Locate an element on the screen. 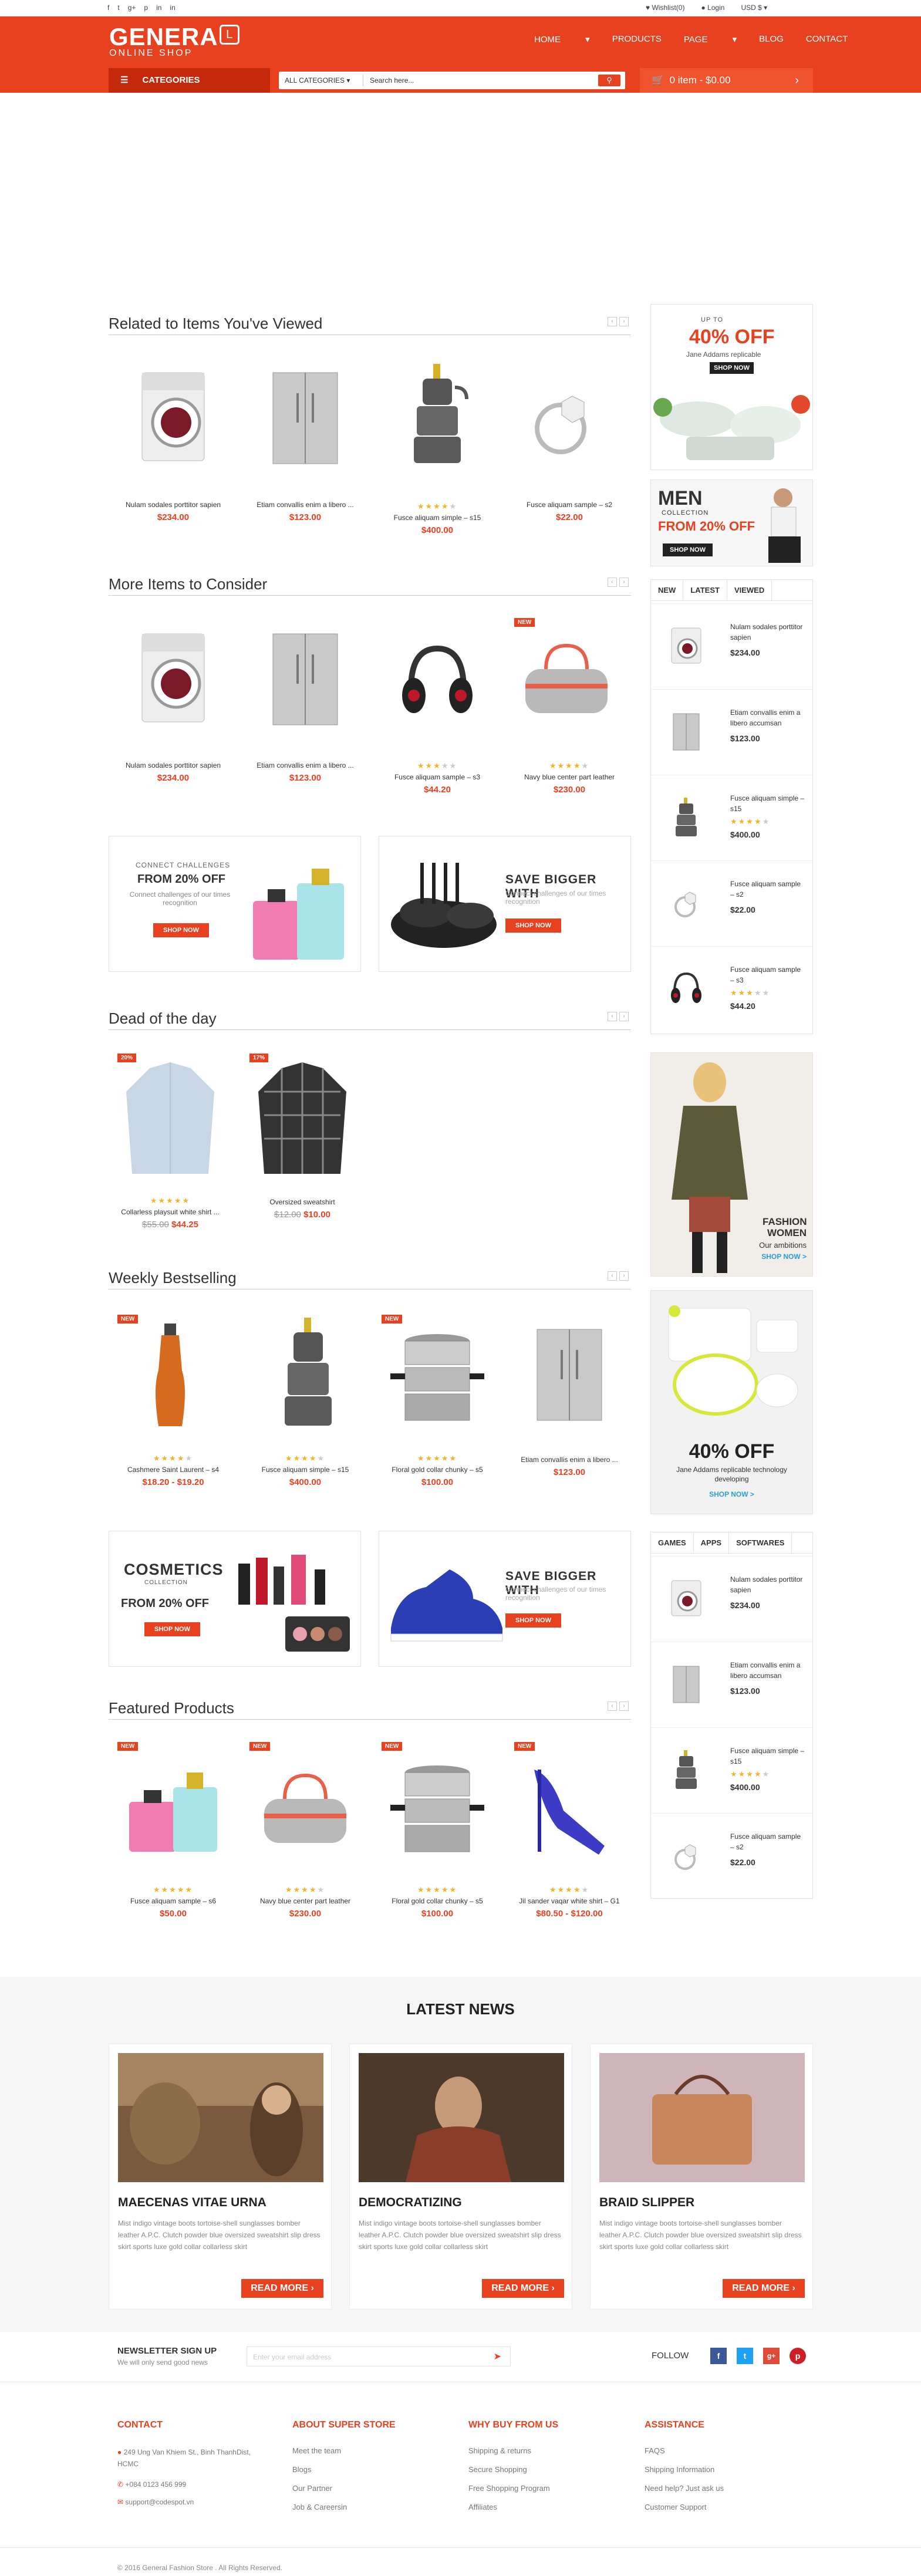 The height and width of the screenshot is (2576, 921). footer-email: ✉ support@codespot.vn is located at coordinates (155, 2502).